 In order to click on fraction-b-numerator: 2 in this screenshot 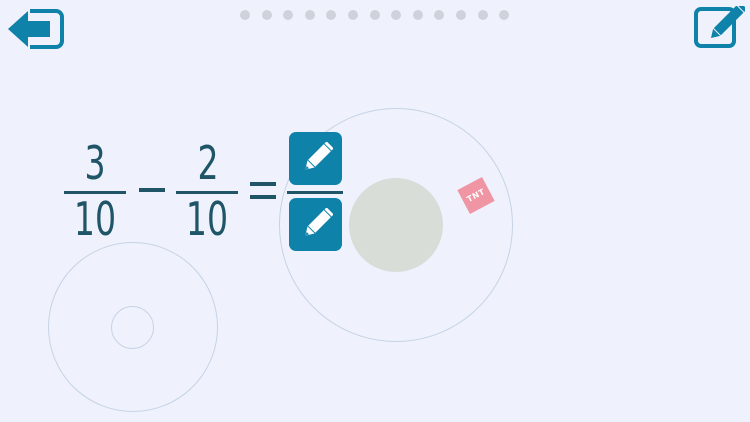, I will do `click(208, 163)`.